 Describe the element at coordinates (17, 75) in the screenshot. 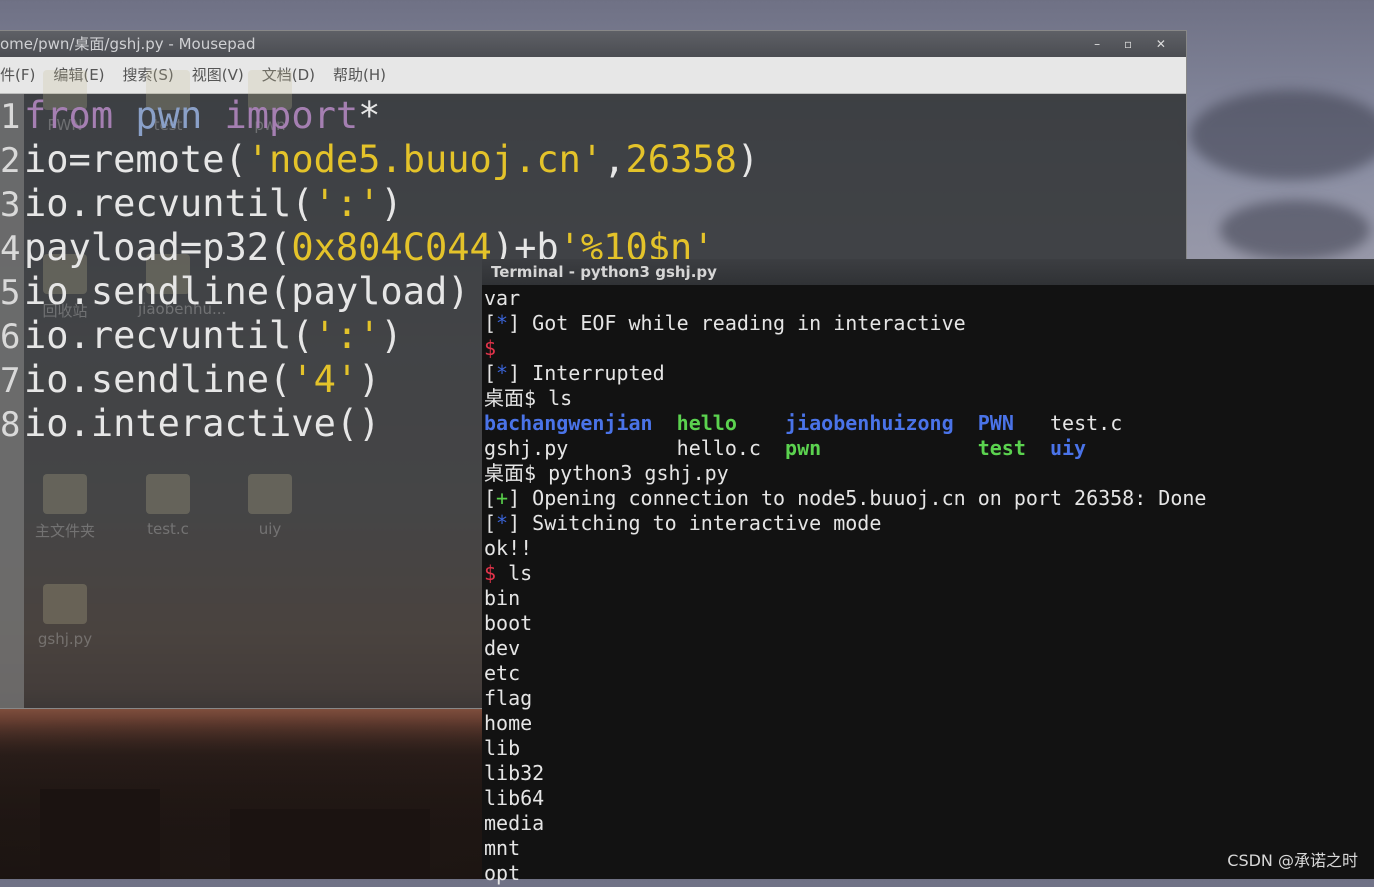

I see `menu-item: 件(F)` at that location.